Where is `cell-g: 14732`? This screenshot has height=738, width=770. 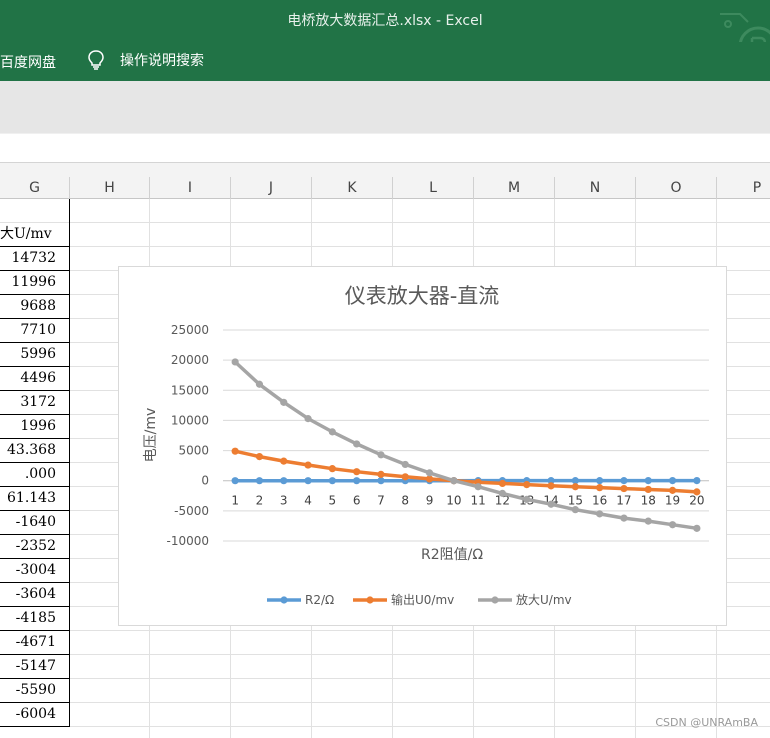
cell-g: 14732 is located at coordinates (35, 259).